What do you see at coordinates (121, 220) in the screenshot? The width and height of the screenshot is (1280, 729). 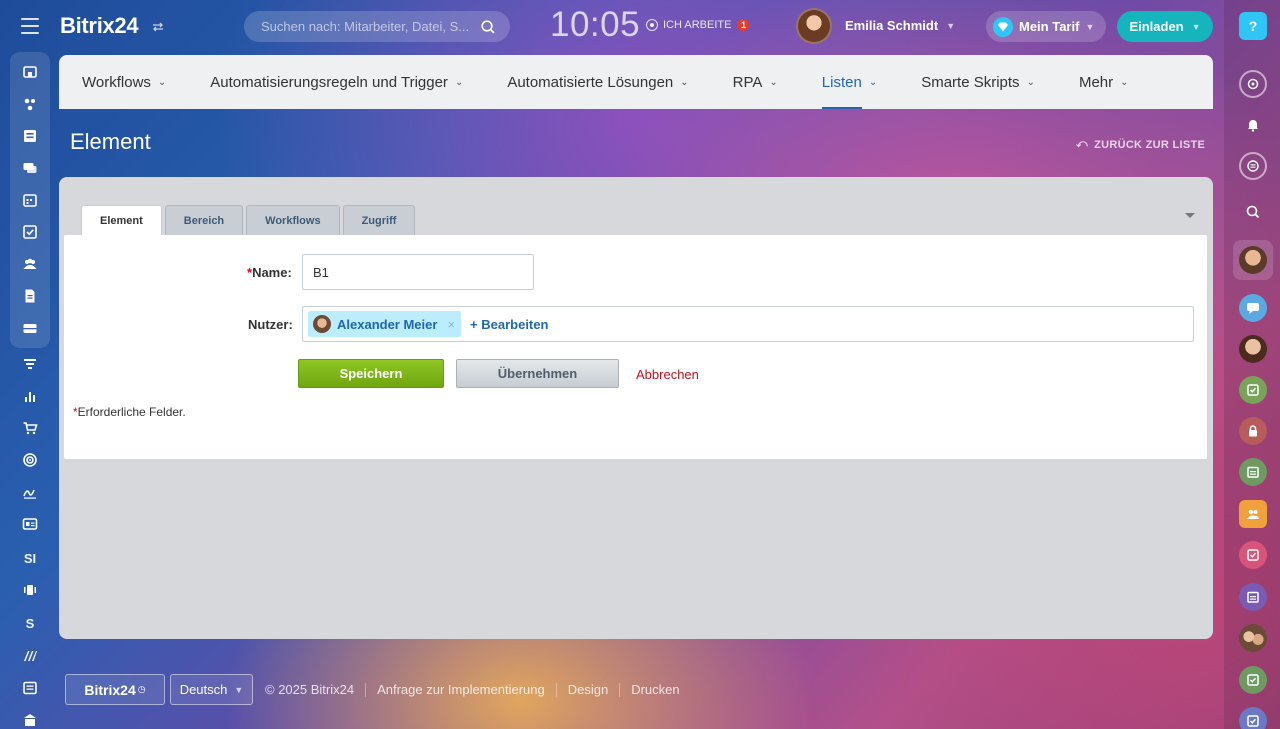 I see `tab-element: Element` at bounding box center [121, 220].